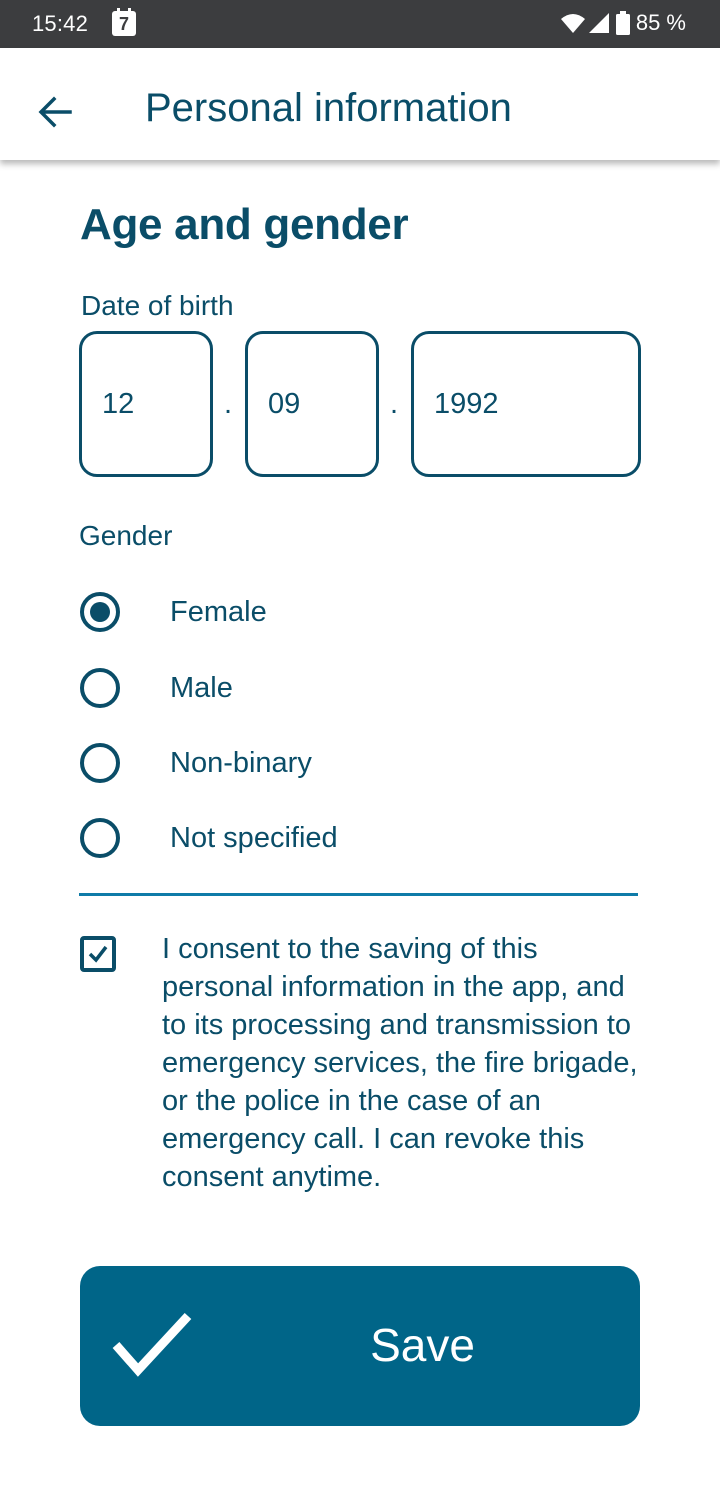 The image size is (720, 1506). What do you see at coordinates (422, 1345) in the screenshot?
I see `save-button-label: Save` at bounding box center [422, 1345].